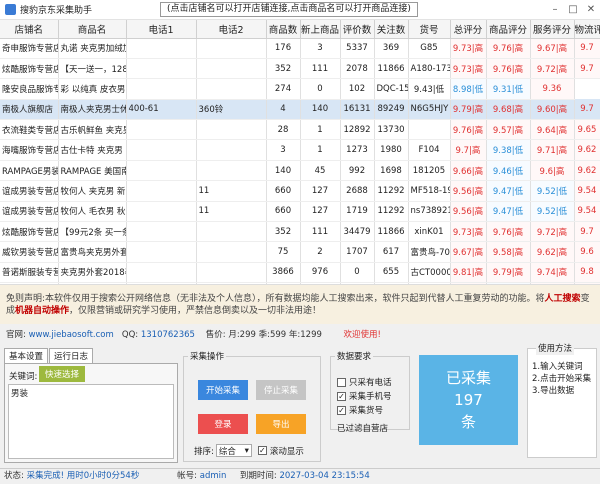 Image resolution: width=600 pixels, height=484 pixels. Describe the element at coordinates (161, 29) in the screenshot. I see `column-header: 电话1` at that location.